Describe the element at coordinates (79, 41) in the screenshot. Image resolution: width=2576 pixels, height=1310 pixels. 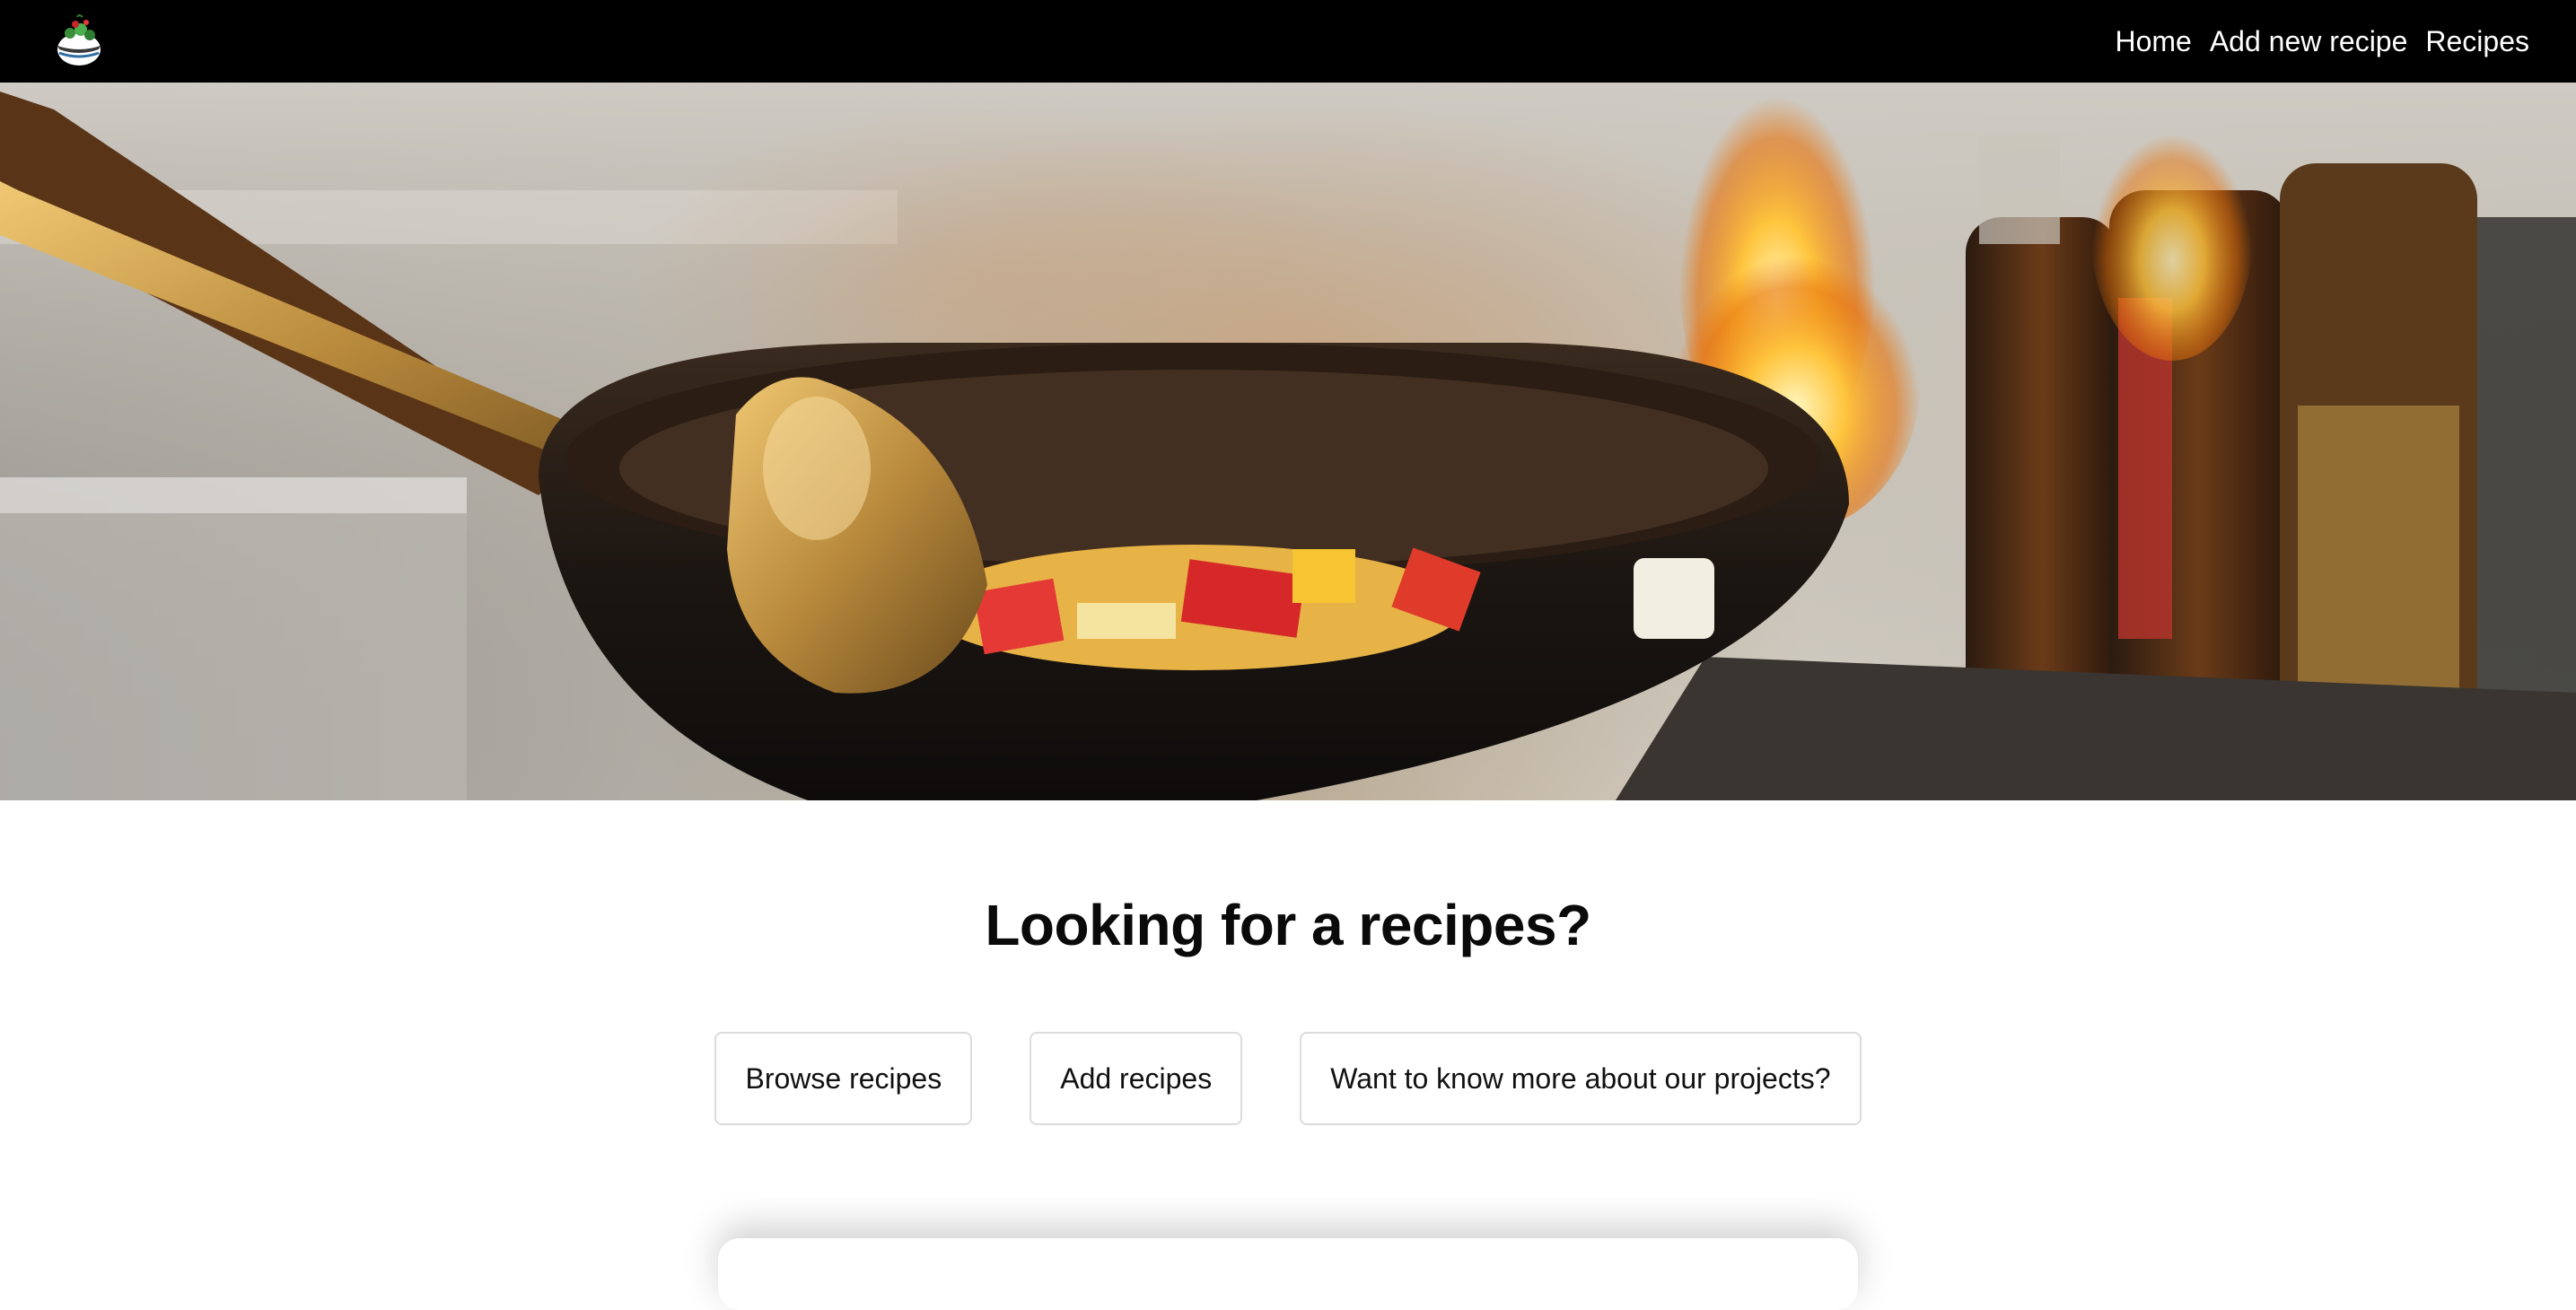
I see `salad-bowl-logo-icon` at that location.